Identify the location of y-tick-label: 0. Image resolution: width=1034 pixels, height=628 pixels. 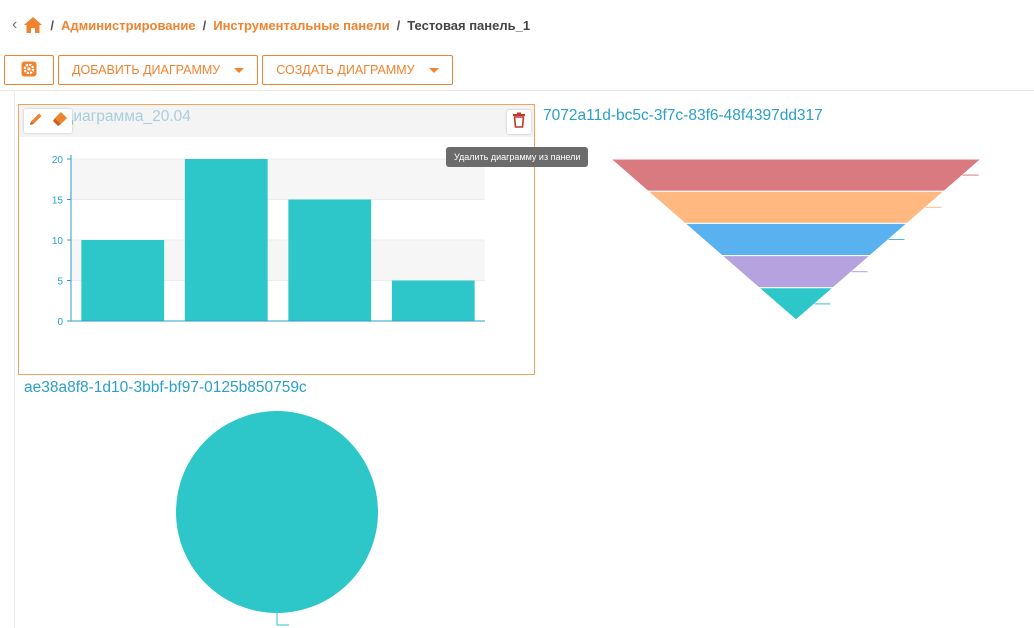
(60, 322).